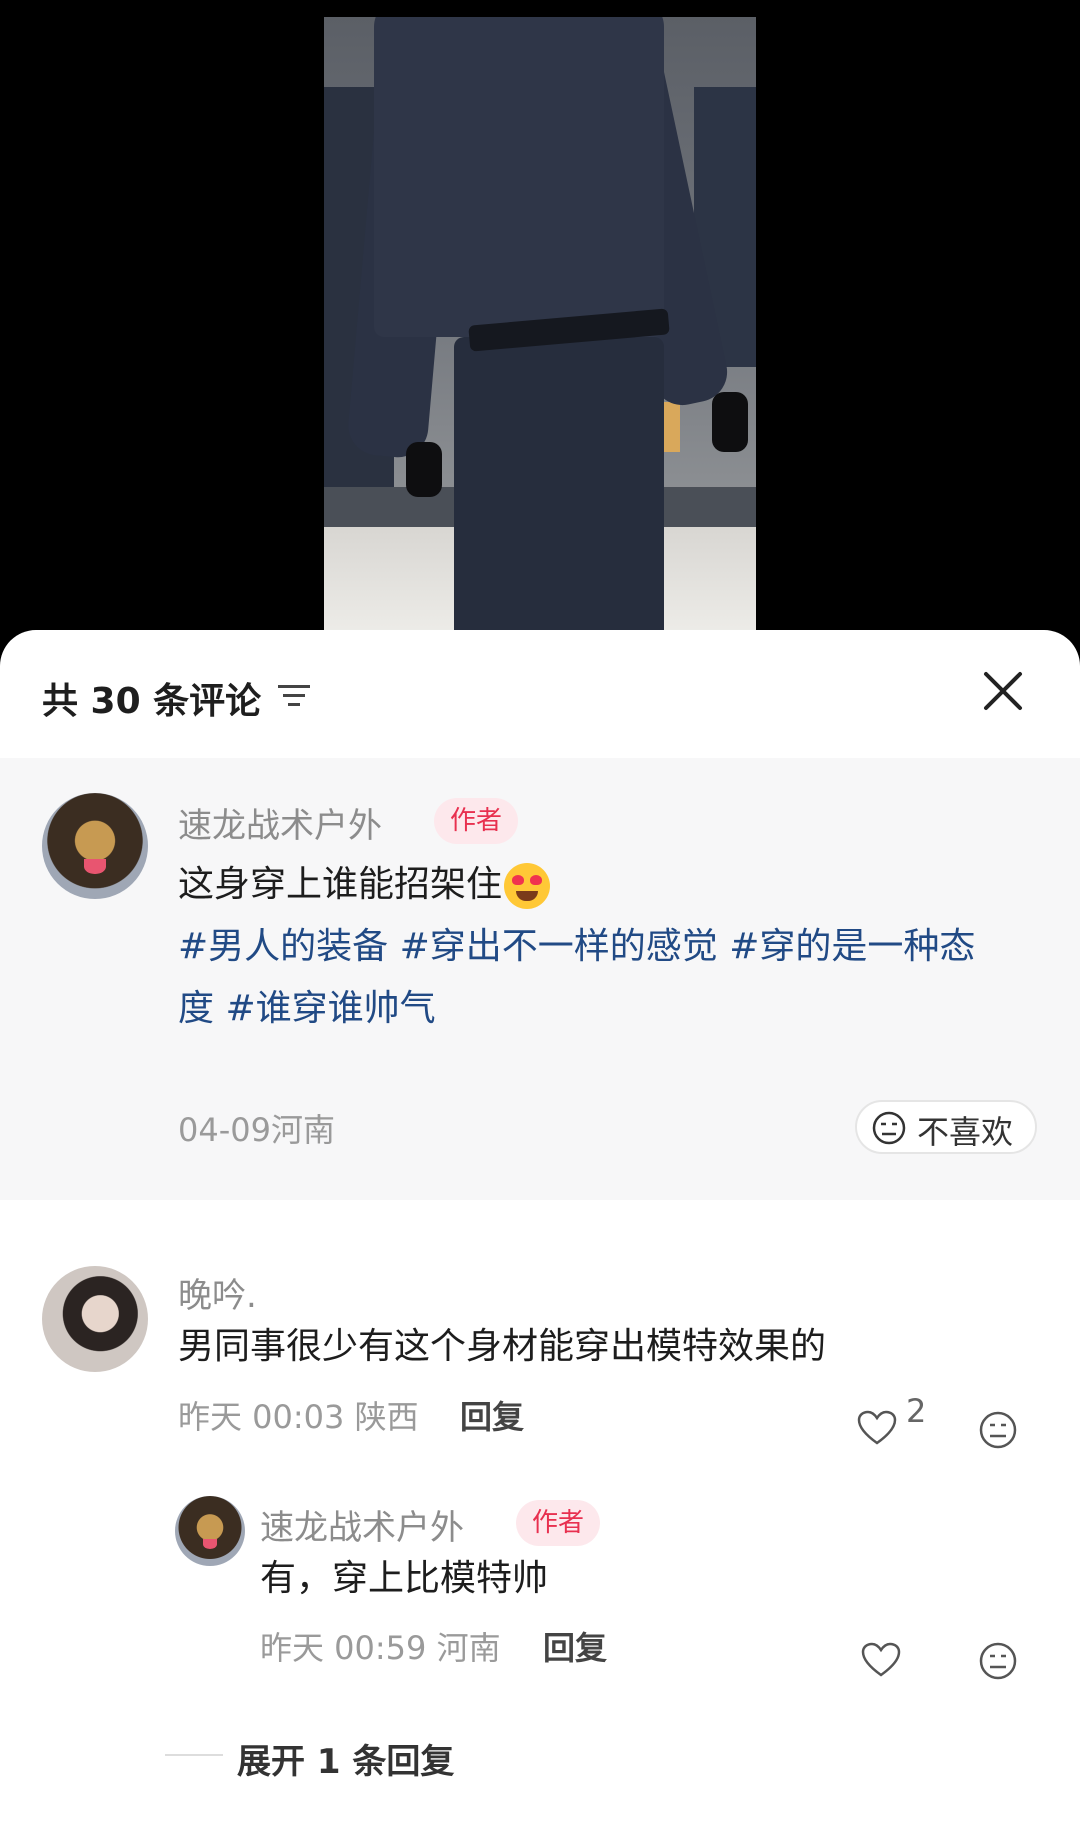 The image size is (1080, 1840). What do you see at coordinates (298, 1417) in the screenshot?
I see `comment-meta: 昨天 00:03 陕西` at bounding box center [298, 1417].